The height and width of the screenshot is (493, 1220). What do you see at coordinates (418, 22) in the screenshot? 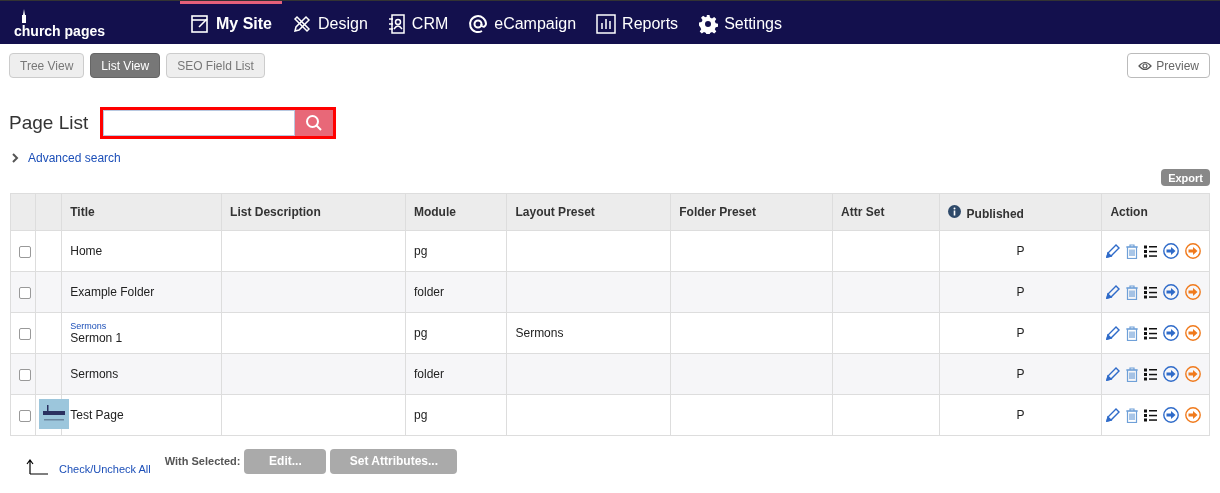
I see `nav-tab: CRM` at bounding box center [418, 22].